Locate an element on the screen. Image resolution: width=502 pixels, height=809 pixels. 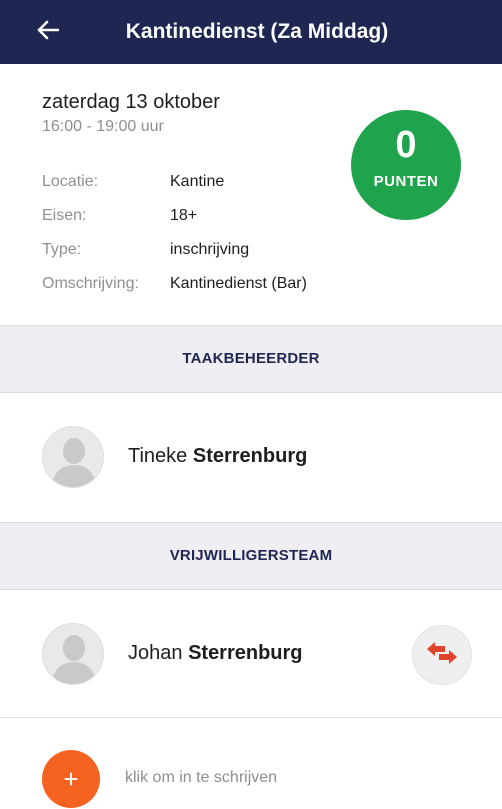
detail-label: Eisen: is located at coordinates (64, 215).